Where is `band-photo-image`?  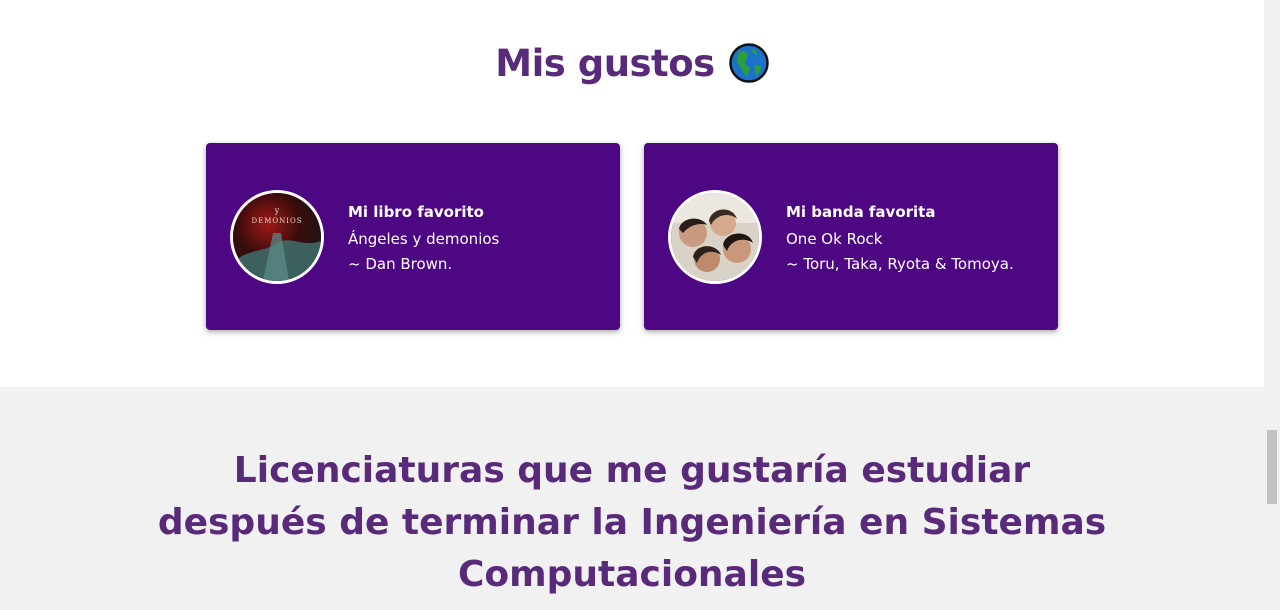 band-photo-image is located at coordinates (715, 237).